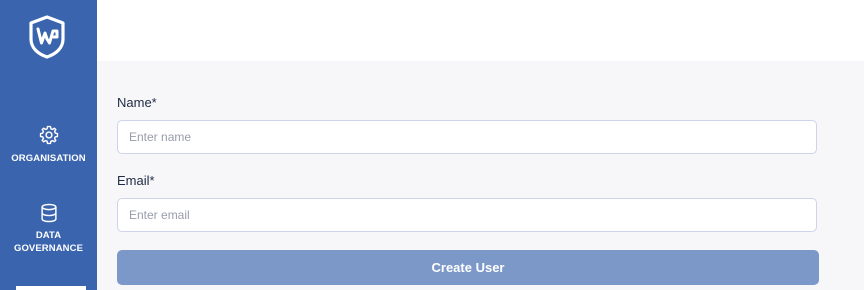 This screenshot has height=290, width=864. I want to click on sidebar-item-label: DATA, so click(48, 235).